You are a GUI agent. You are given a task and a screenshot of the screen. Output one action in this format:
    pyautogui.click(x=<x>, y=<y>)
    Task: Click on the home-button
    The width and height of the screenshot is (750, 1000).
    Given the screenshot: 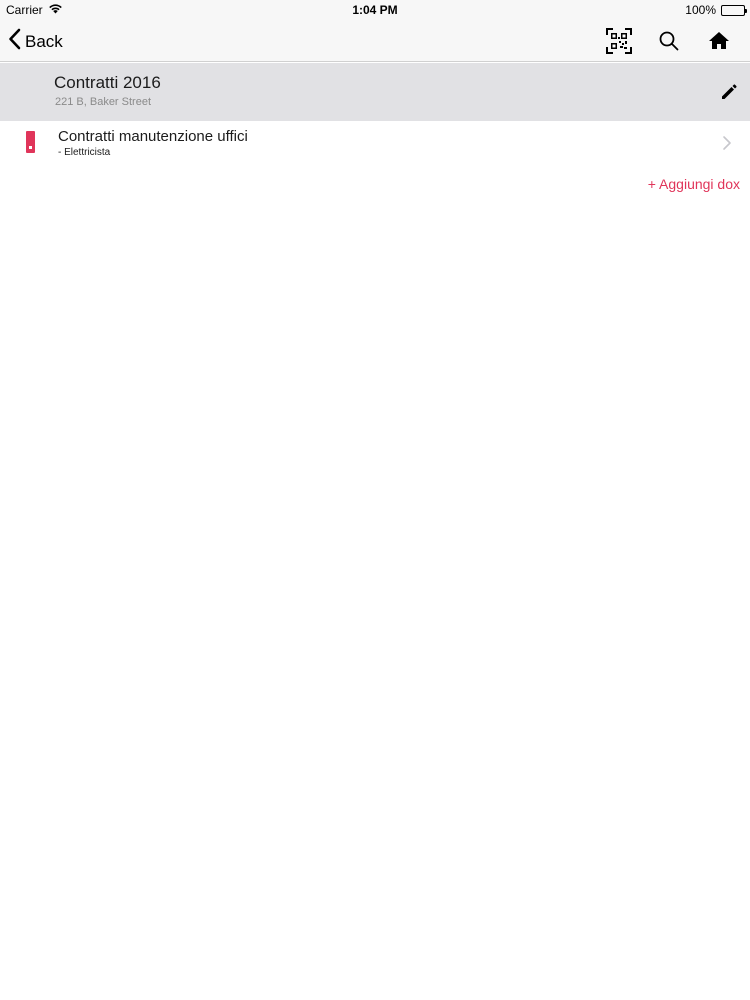 What is the action you would take?
    pyautogui.click(x=719, y=41)
    